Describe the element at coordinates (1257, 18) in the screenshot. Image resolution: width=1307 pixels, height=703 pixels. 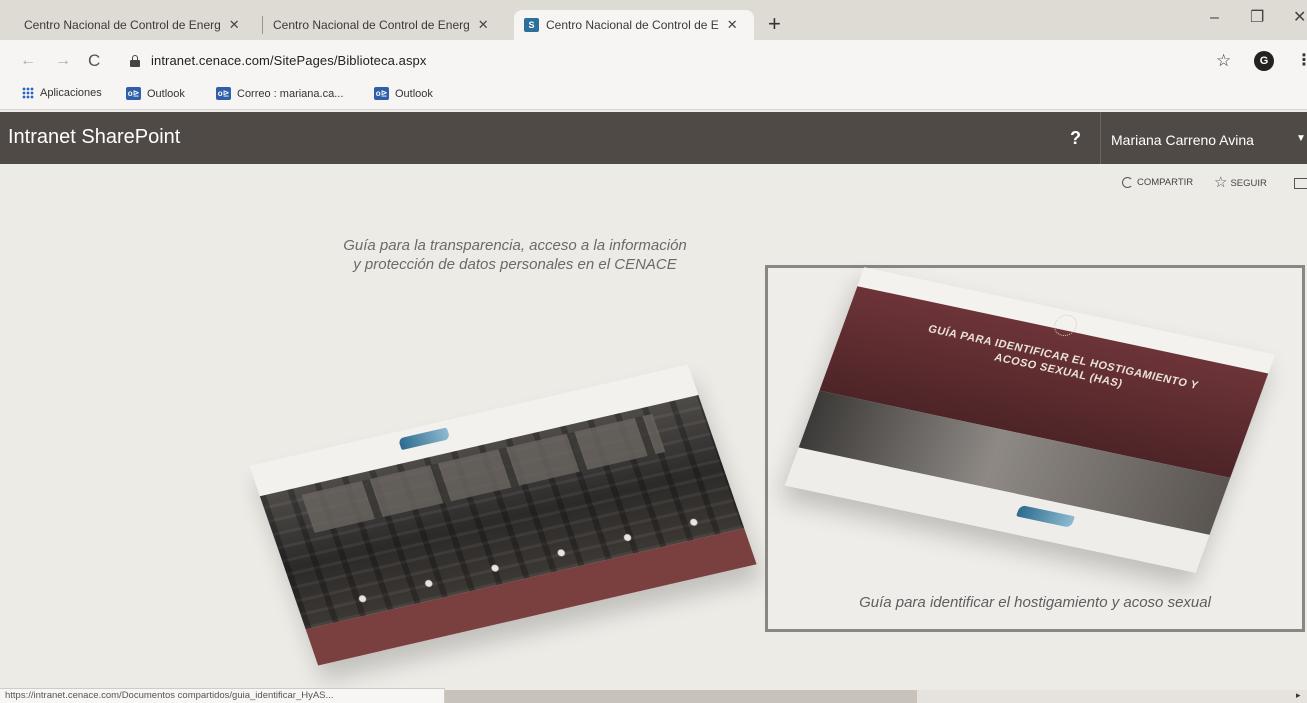
I see `maximize-button: ❐` at that location.